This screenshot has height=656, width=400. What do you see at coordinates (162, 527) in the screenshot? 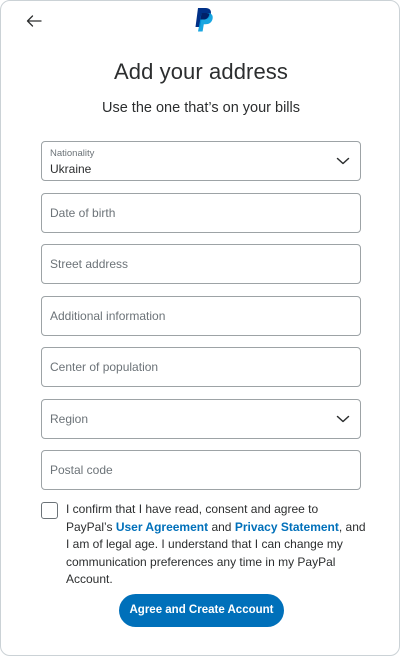
I see `user-agreement-link: User Agreement` at bounding box center [162, 527].